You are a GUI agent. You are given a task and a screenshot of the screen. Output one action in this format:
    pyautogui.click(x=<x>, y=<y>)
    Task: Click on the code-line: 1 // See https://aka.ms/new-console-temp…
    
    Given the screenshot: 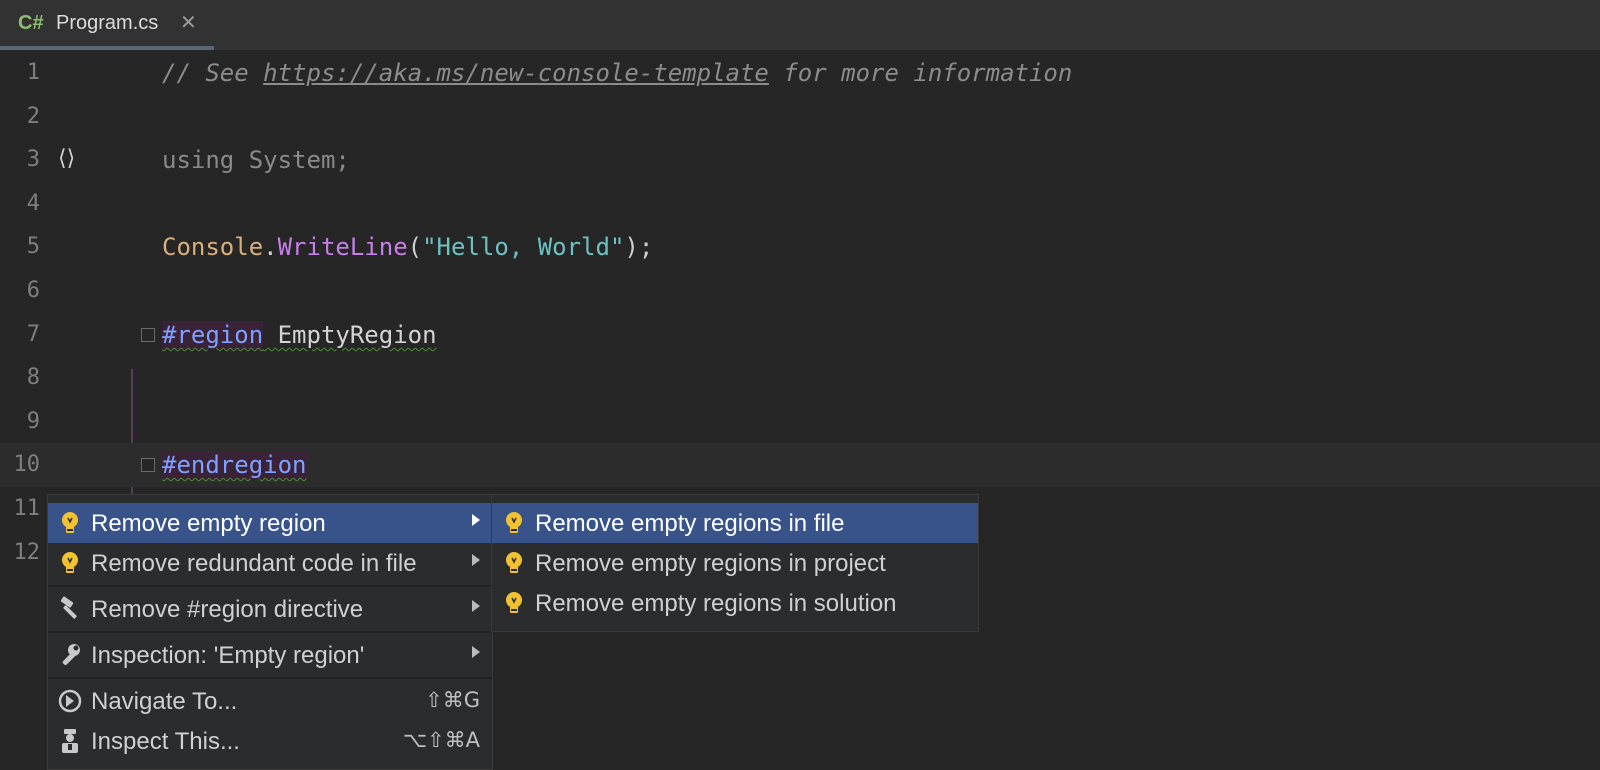 What is the action you would take?
    pyautogui.click(x=800, y=73)
    